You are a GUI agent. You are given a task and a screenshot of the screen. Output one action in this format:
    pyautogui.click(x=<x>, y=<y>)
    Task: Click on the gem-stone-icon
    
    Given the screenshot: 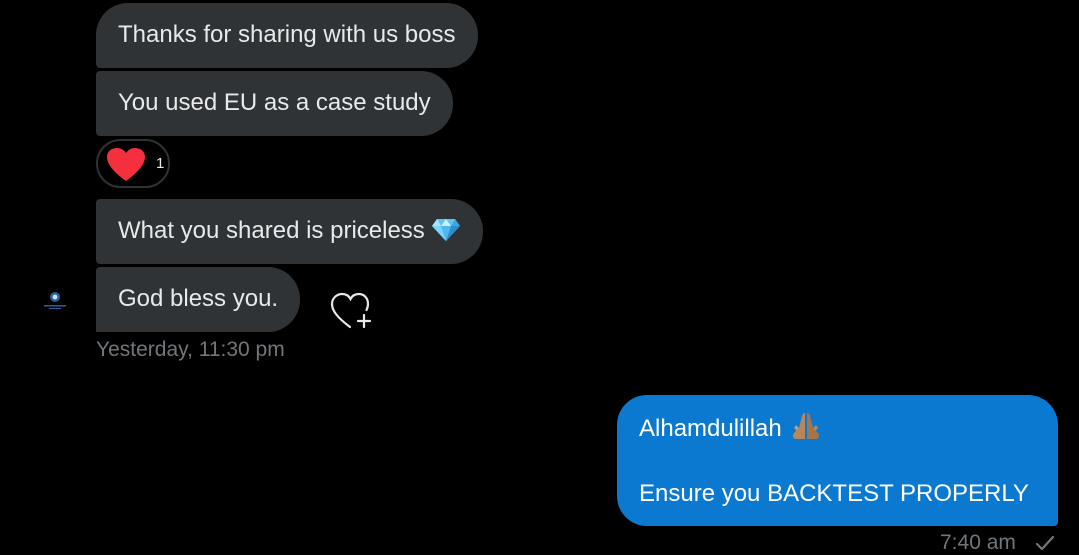 What is the action you would take?
    pyautogui.click(x=445, y=230)
    